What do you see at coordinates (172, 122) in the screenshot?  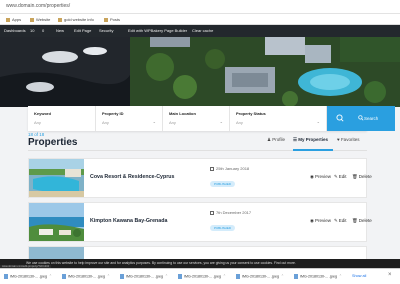 I see `main-location-value: Any` at bounding box center [172, 122].